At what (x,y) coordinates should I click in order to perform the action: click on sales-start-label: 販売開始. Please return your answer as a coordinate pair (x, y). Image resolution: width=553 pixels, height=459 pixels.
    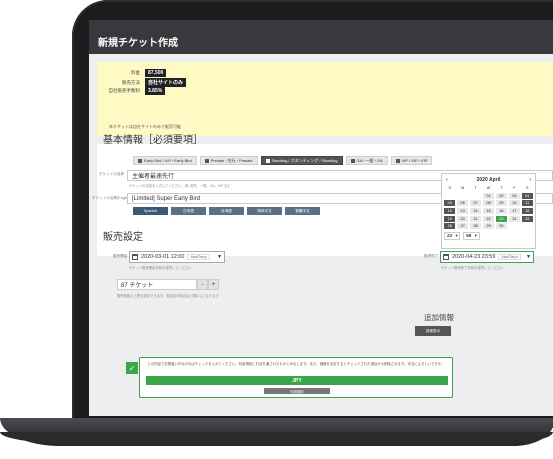
    Looking at the image, I should click on (120, 256).